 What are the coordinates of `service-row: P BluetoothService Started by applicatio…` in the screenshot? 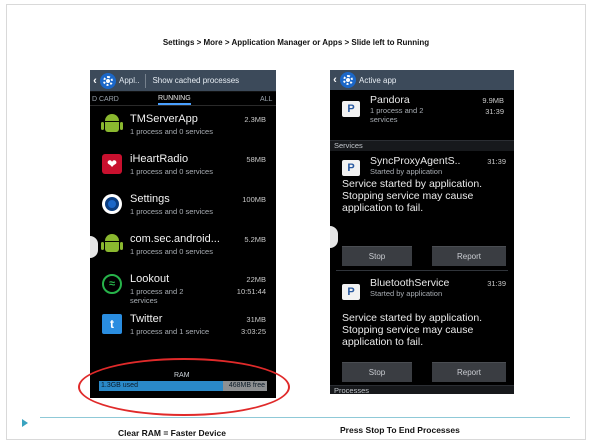 It's located at (422, 286).